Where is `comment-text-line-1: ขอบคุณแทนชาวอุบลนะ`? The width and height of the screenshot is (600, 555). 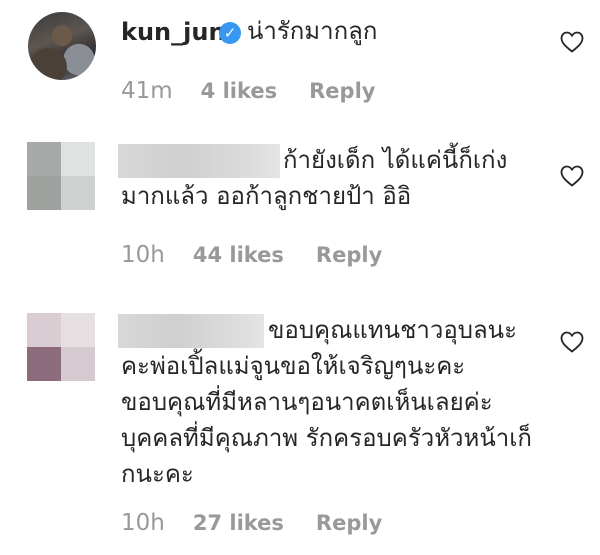
comment-text-line-1: ขอบคุณแทนชาวอุบลนะ is located at coordinates (392, 330).